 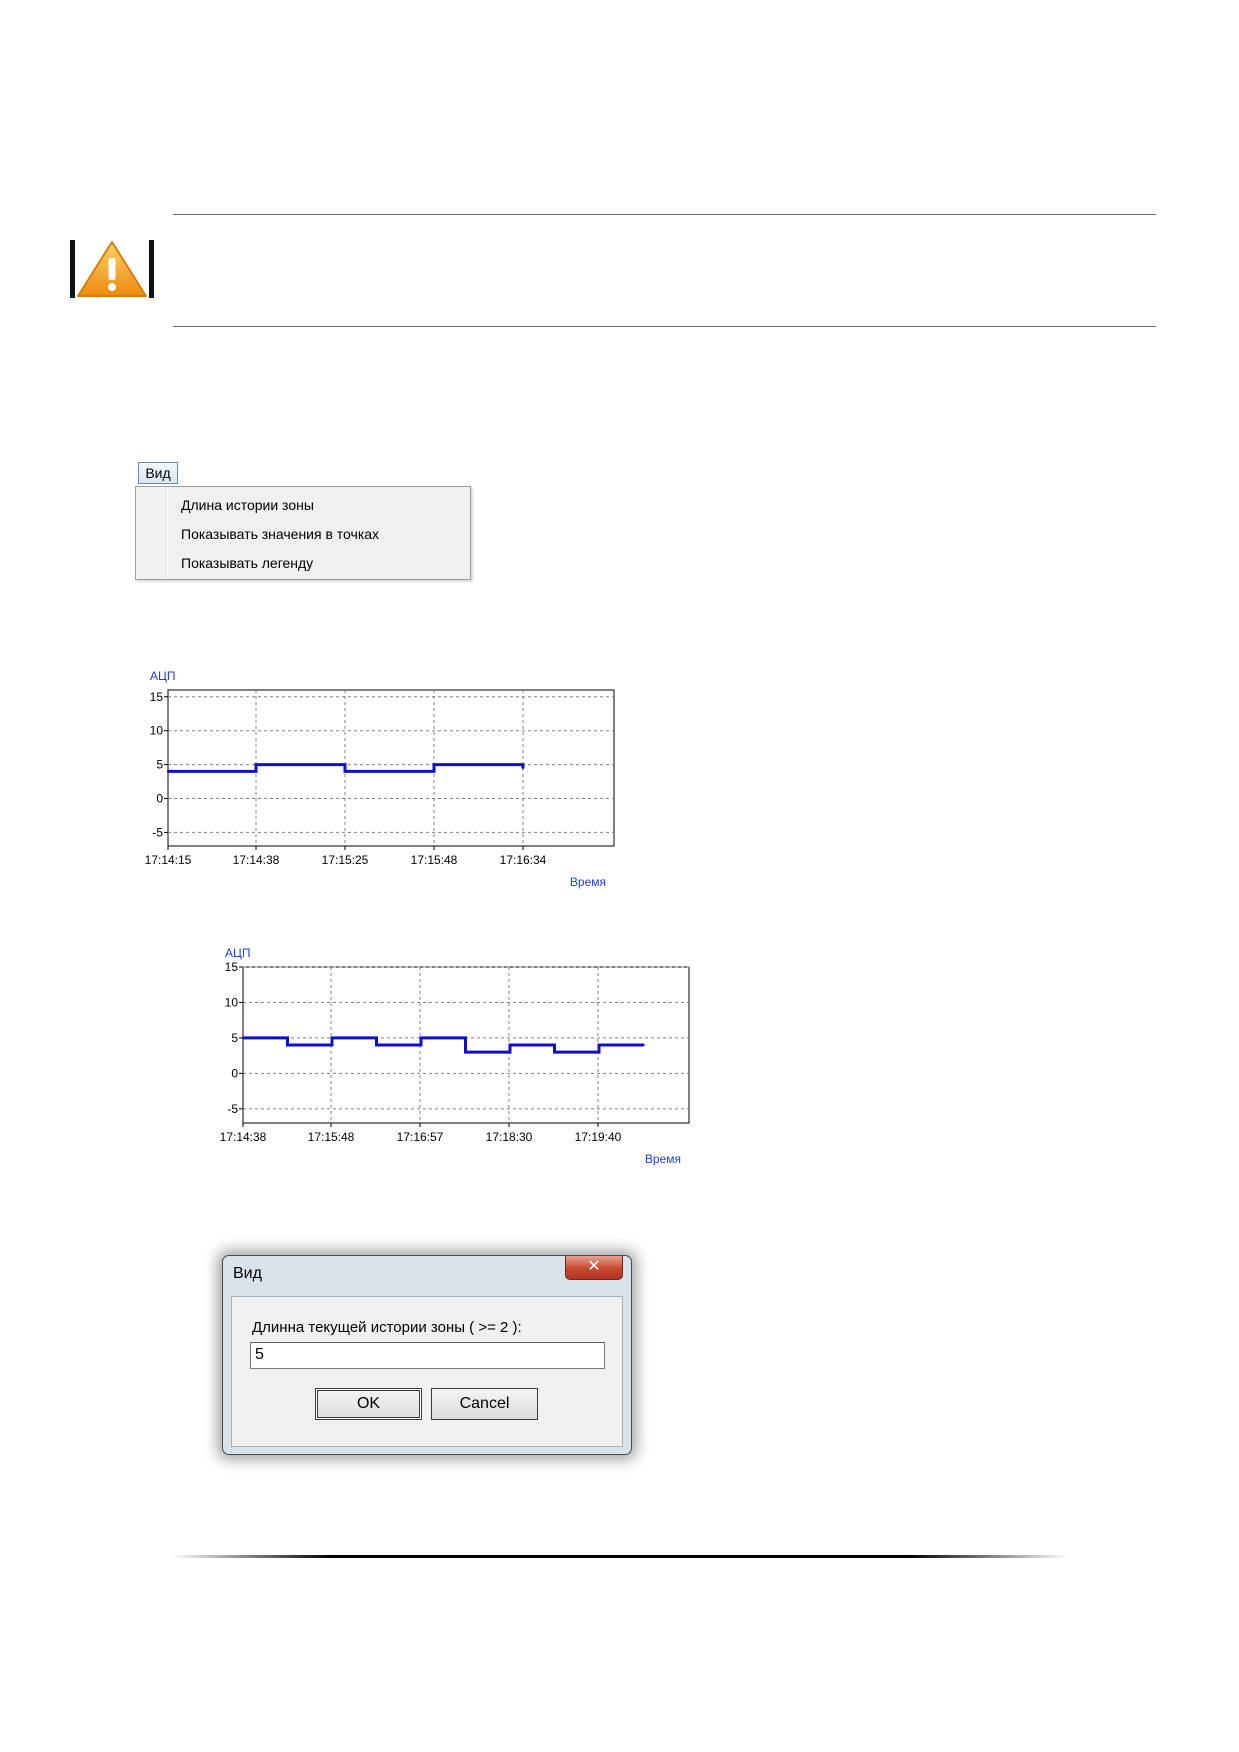 I want to click on close-icon: ✕, so click(x=594, y=1268).